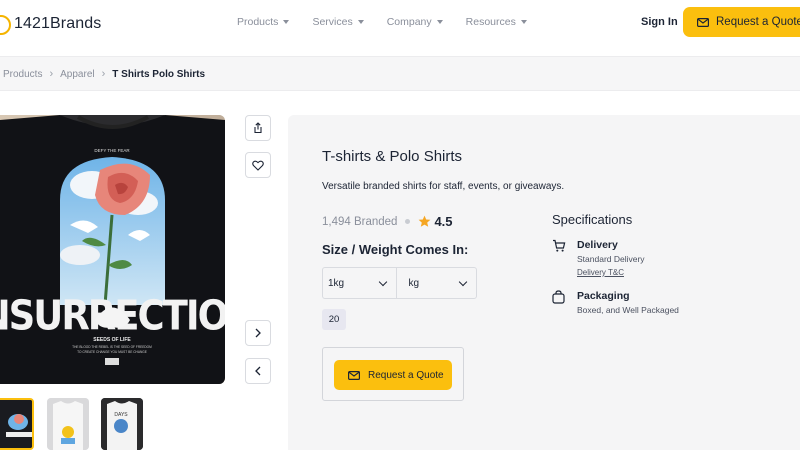  Describe the element at coordinates (336, 283) in the screenshot. I see `weight-select-value: 1kg` at that location.